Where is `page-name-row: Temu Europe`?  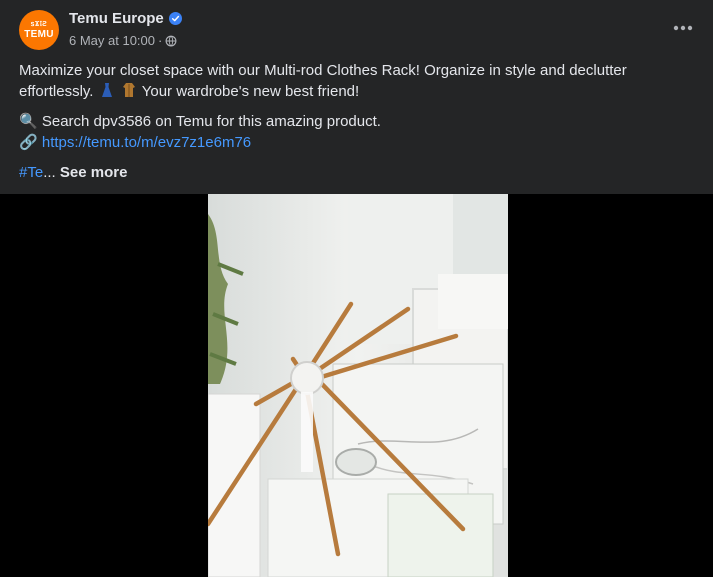 page-name-row: Temu Europe is located at coordinates (125, 18).